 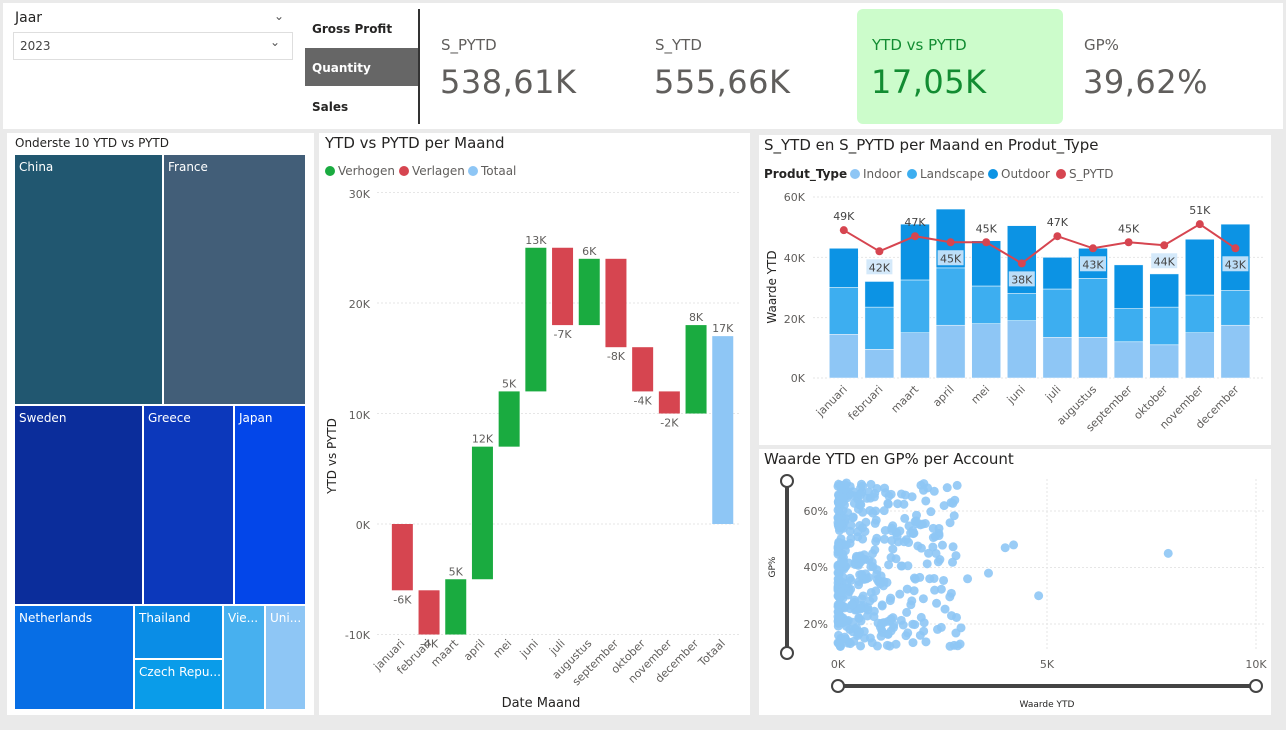 I want to click on year-slicer-title: Jaar, so click(x=29, y=18).